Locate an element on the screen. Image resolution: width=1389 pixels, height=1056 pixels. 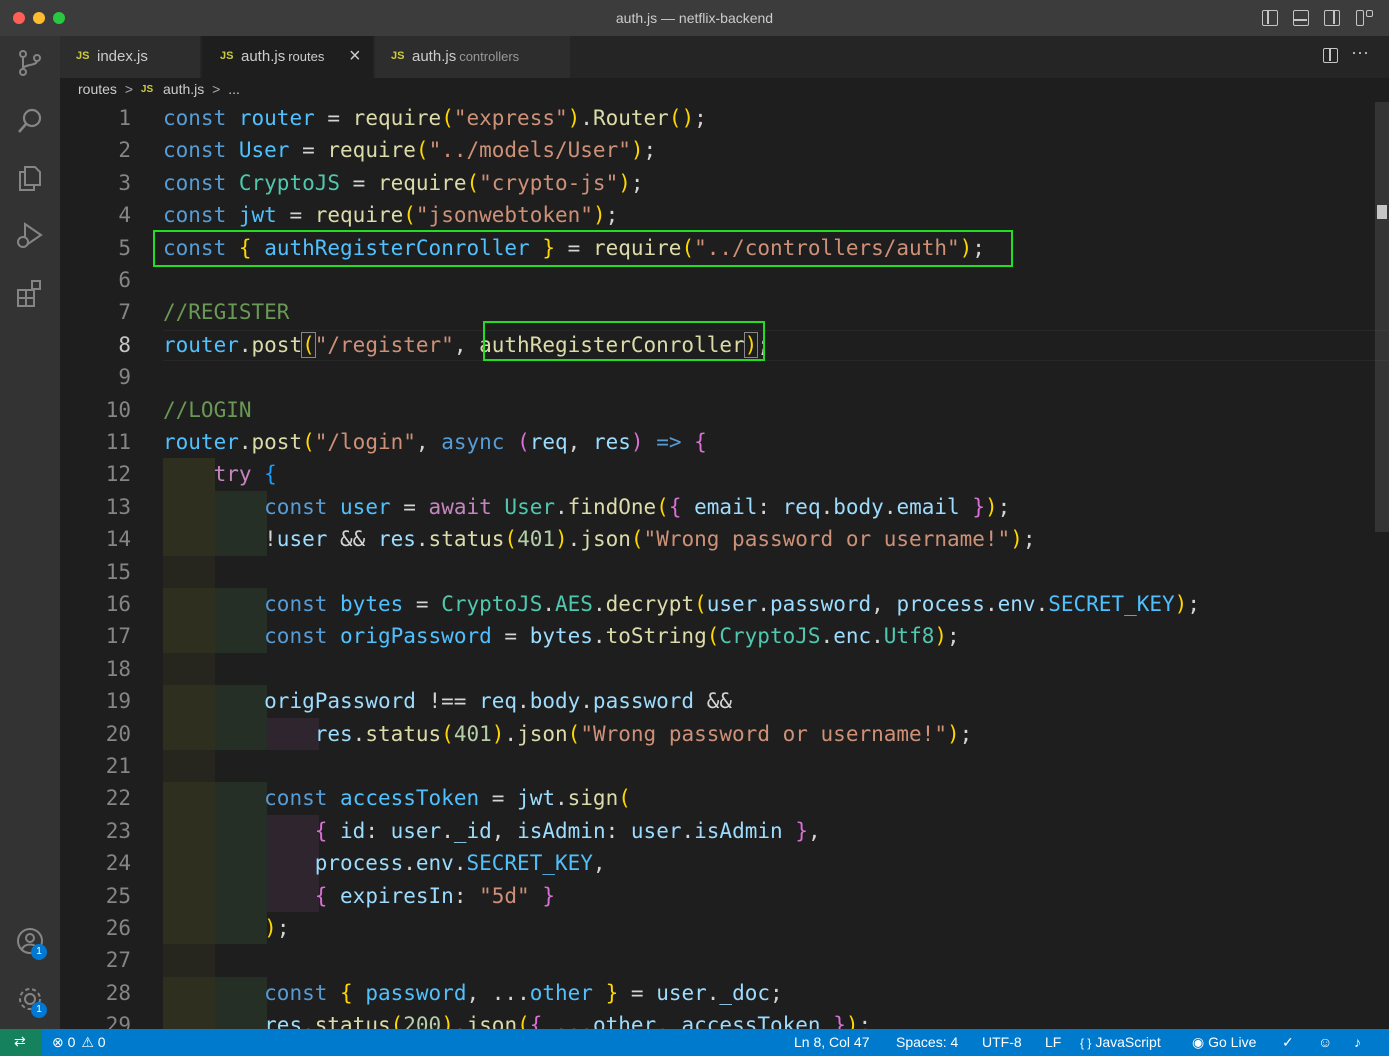
line-number: 17 is located at coordinates (118, 636).